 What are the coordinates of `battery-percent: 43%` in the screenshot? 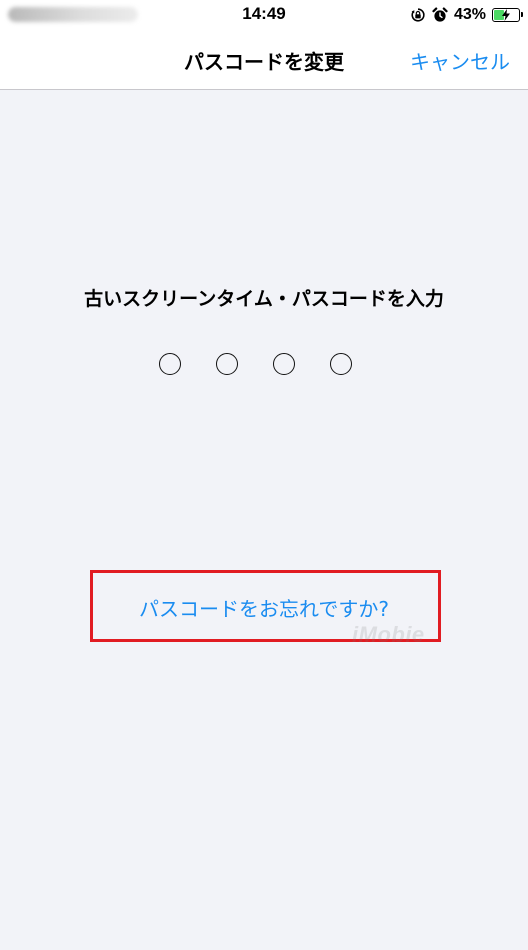 It's located at (469, 14).